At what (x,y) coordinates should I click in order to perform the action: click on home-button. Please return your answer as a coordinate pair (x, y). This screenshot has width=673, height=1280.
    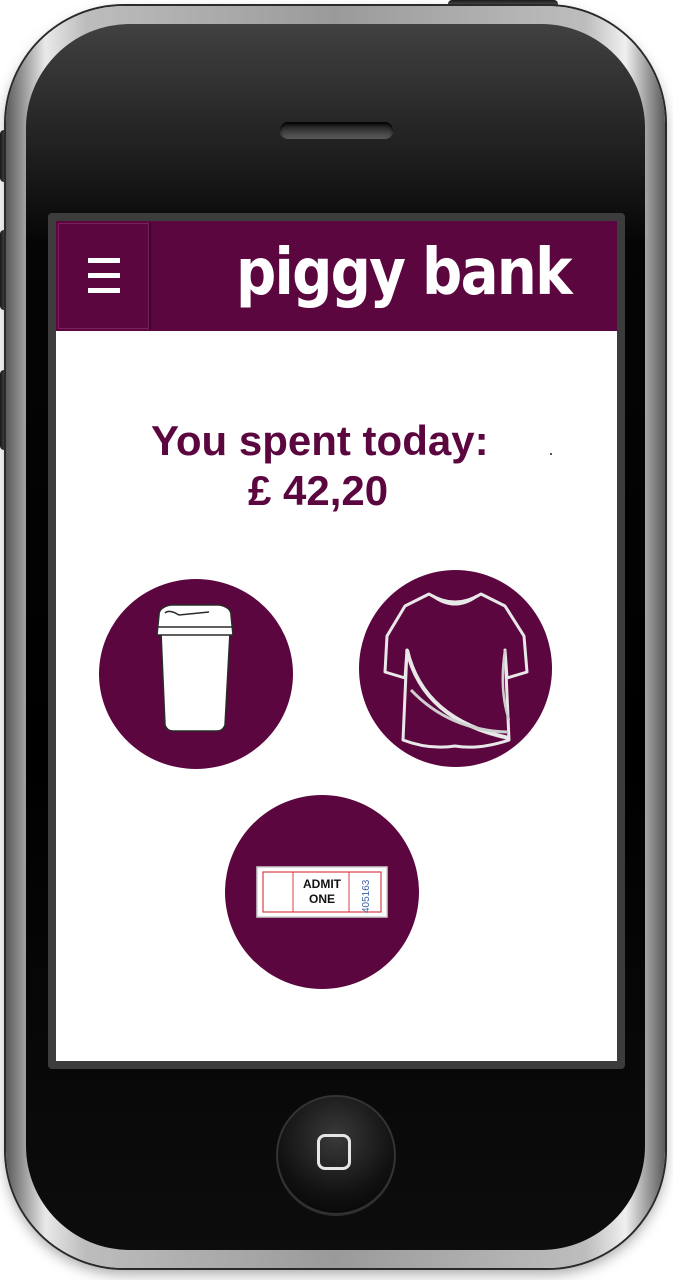
    Looking at the image, I should click on (336, 1155).